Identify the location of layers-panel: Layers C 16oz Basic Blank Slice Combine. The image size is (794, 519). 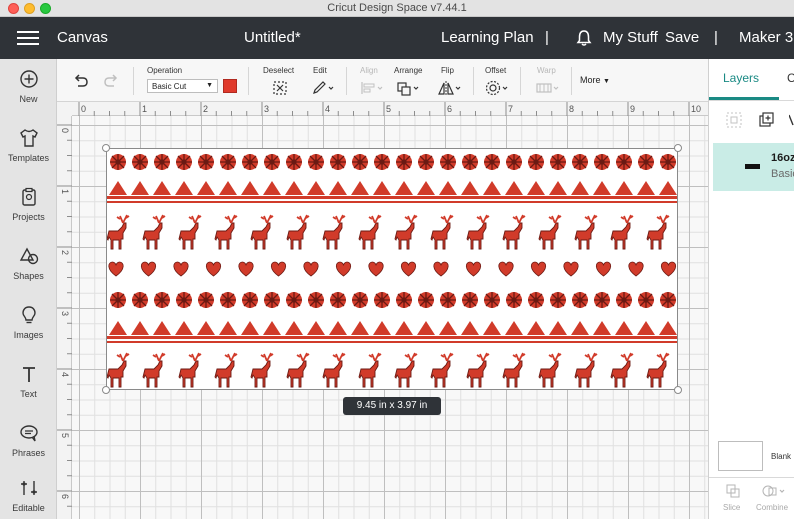
(751, 289).